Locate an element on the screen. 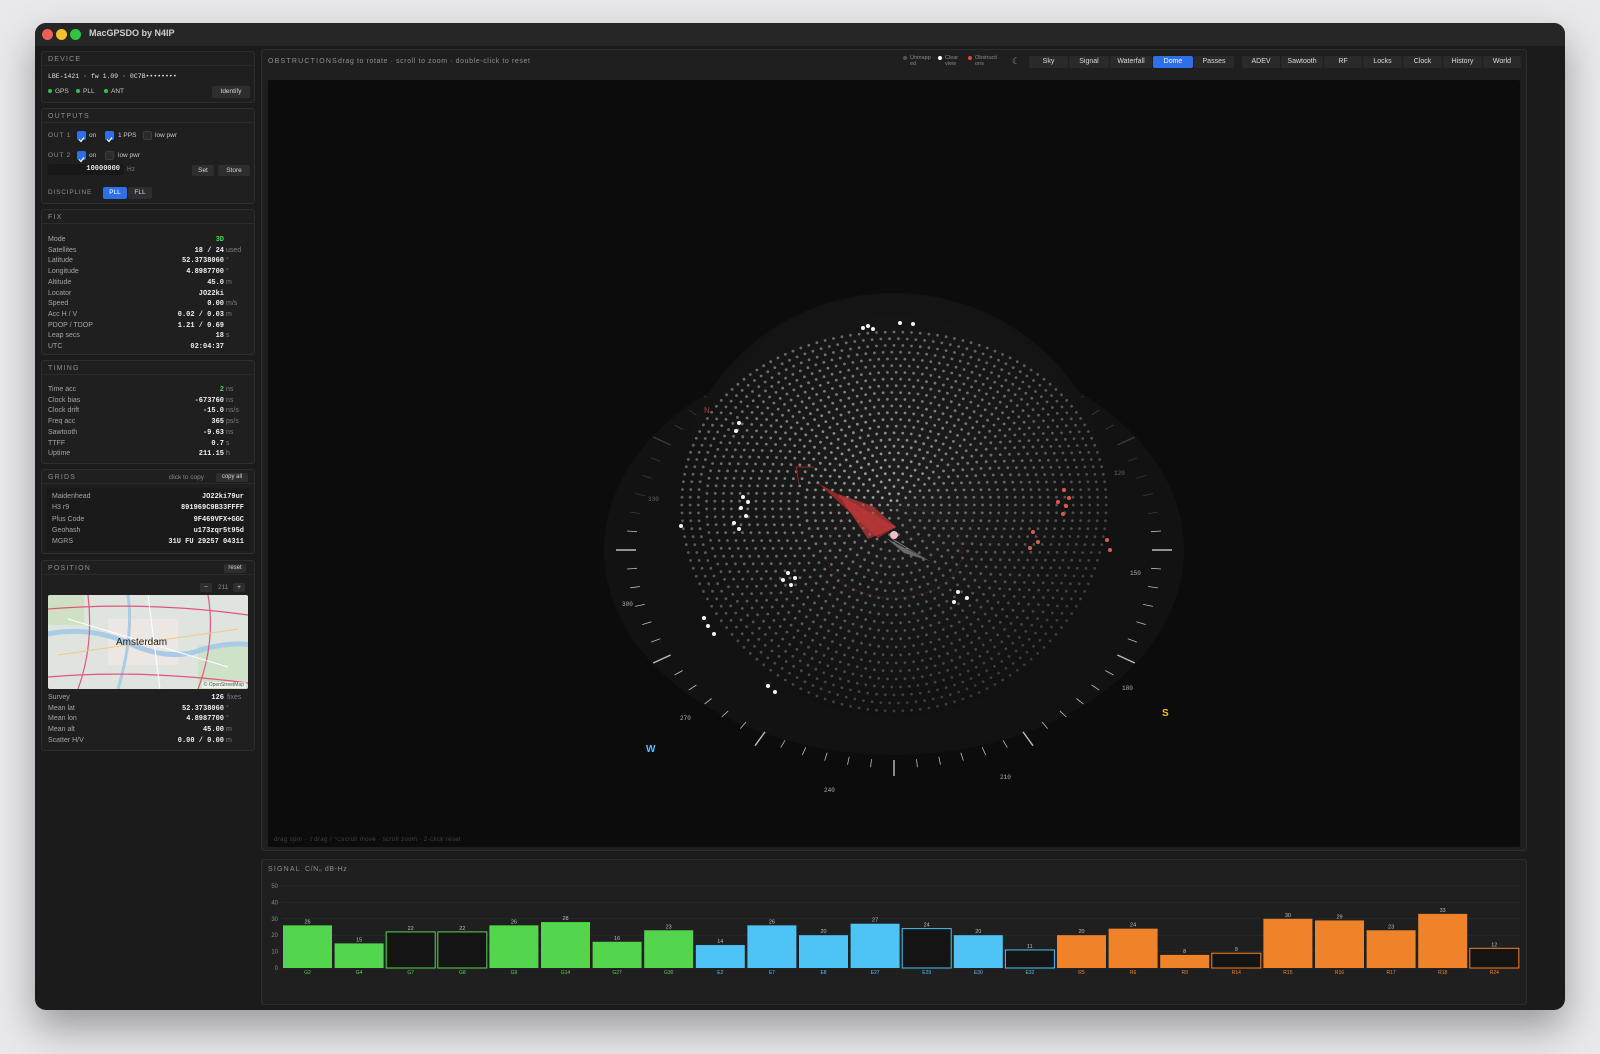 This screenshot has height=1054, width=1600. out2-on-checkbox is located at coordinates (81, 157).